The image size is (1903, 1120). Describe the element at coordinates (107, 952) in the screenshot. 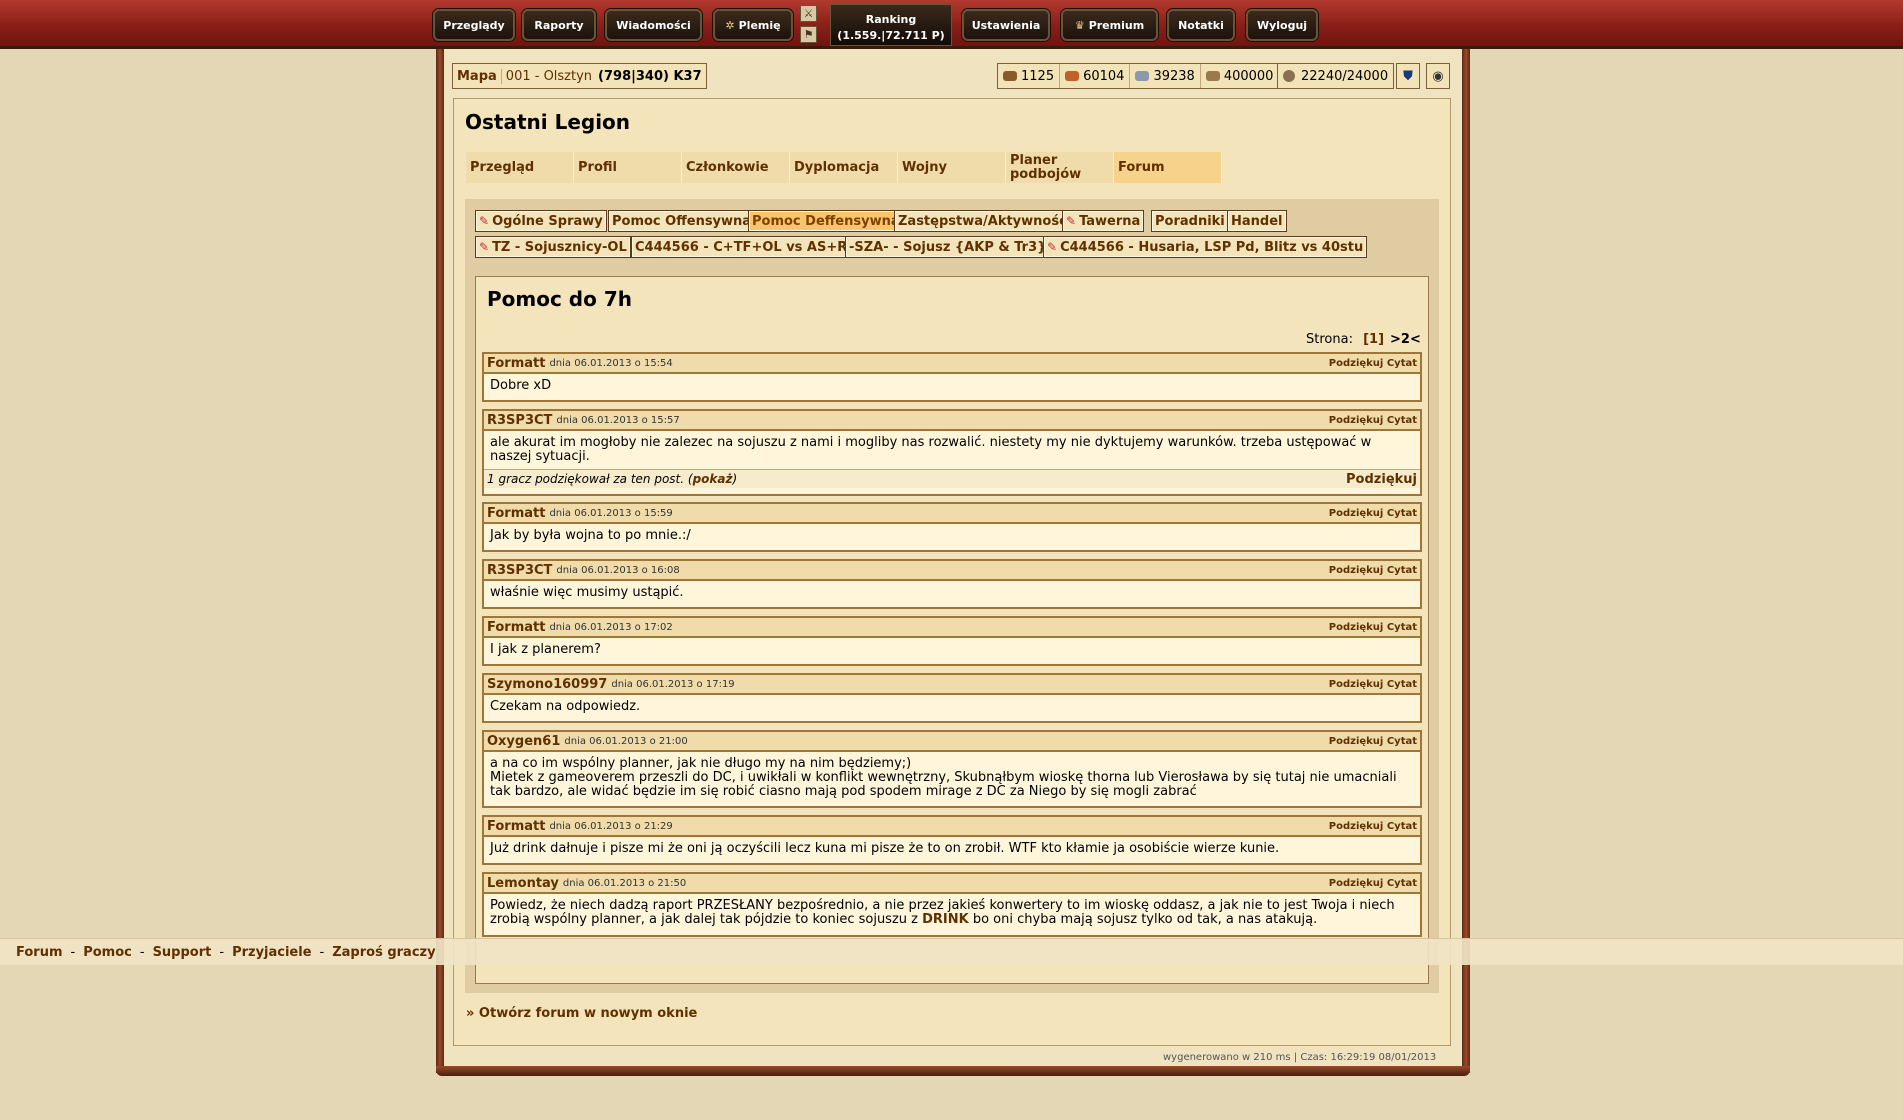

I see `footer-help-link: Pomoc` at that location.